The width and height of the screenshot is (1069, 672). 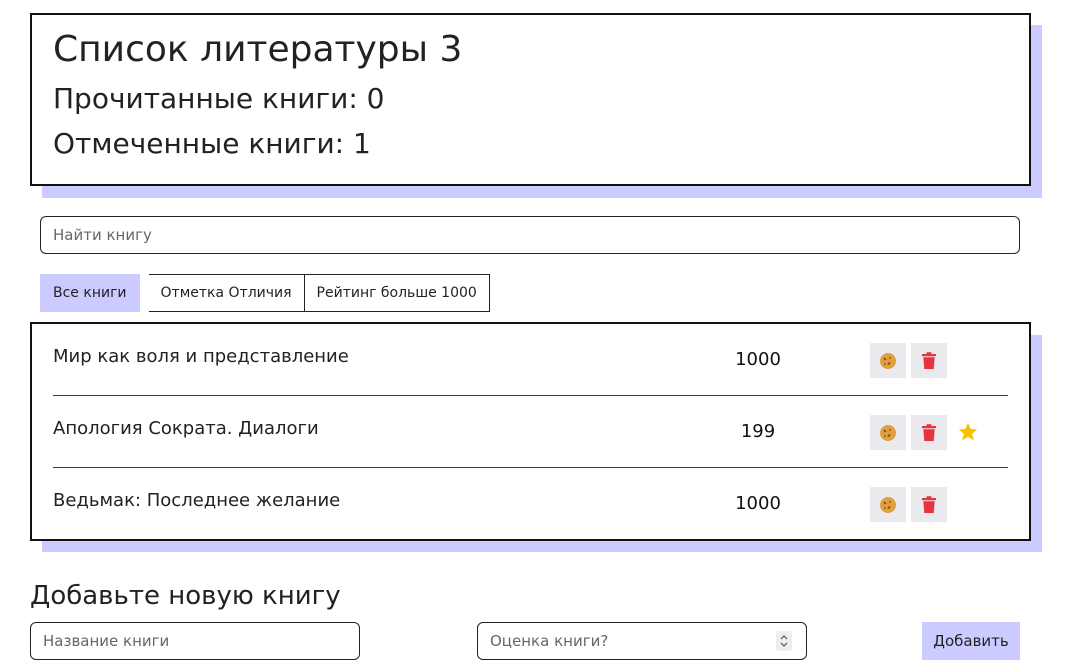 What do you see at coordinates (186, 428) in the screenshot?
I see `book-name: Апология Сократа. Диалоги` at bounding box center [186, 428].